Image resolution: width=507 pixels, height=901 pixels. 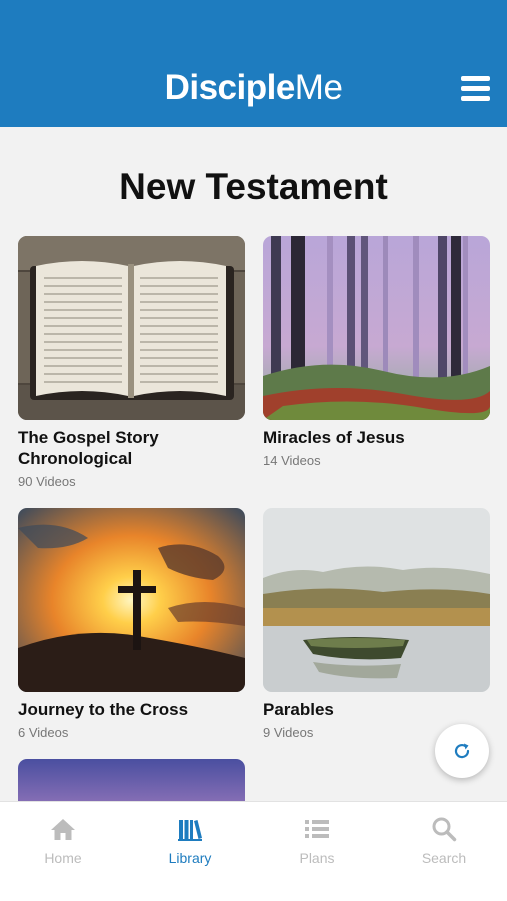 I want to click on tab-search: Search, so click(x=444, y=851).